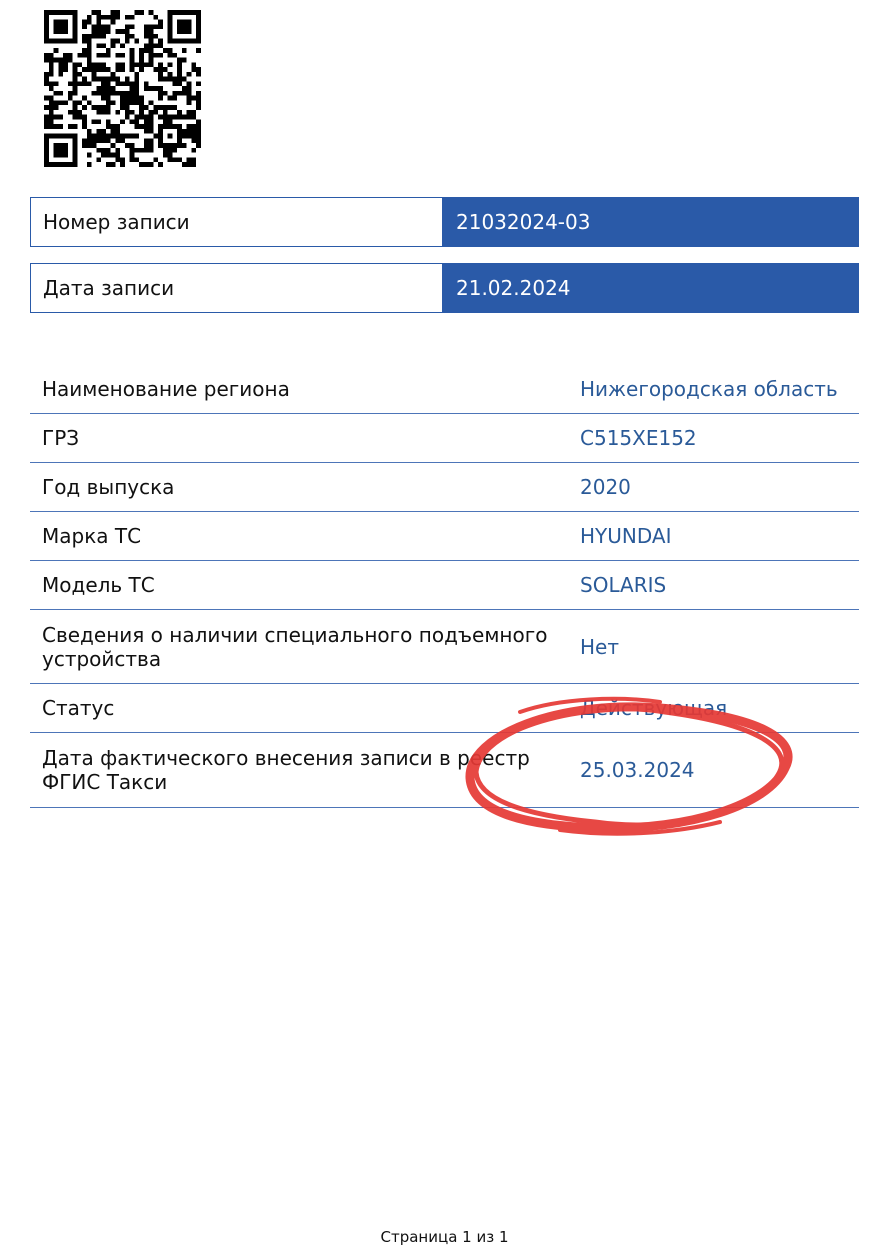 This screenshot has height=1246, width=894. What do you see at coordinates (654, 708) in the screenshot?
I see `row-value: Действующая` at bounding box center [654, 708].